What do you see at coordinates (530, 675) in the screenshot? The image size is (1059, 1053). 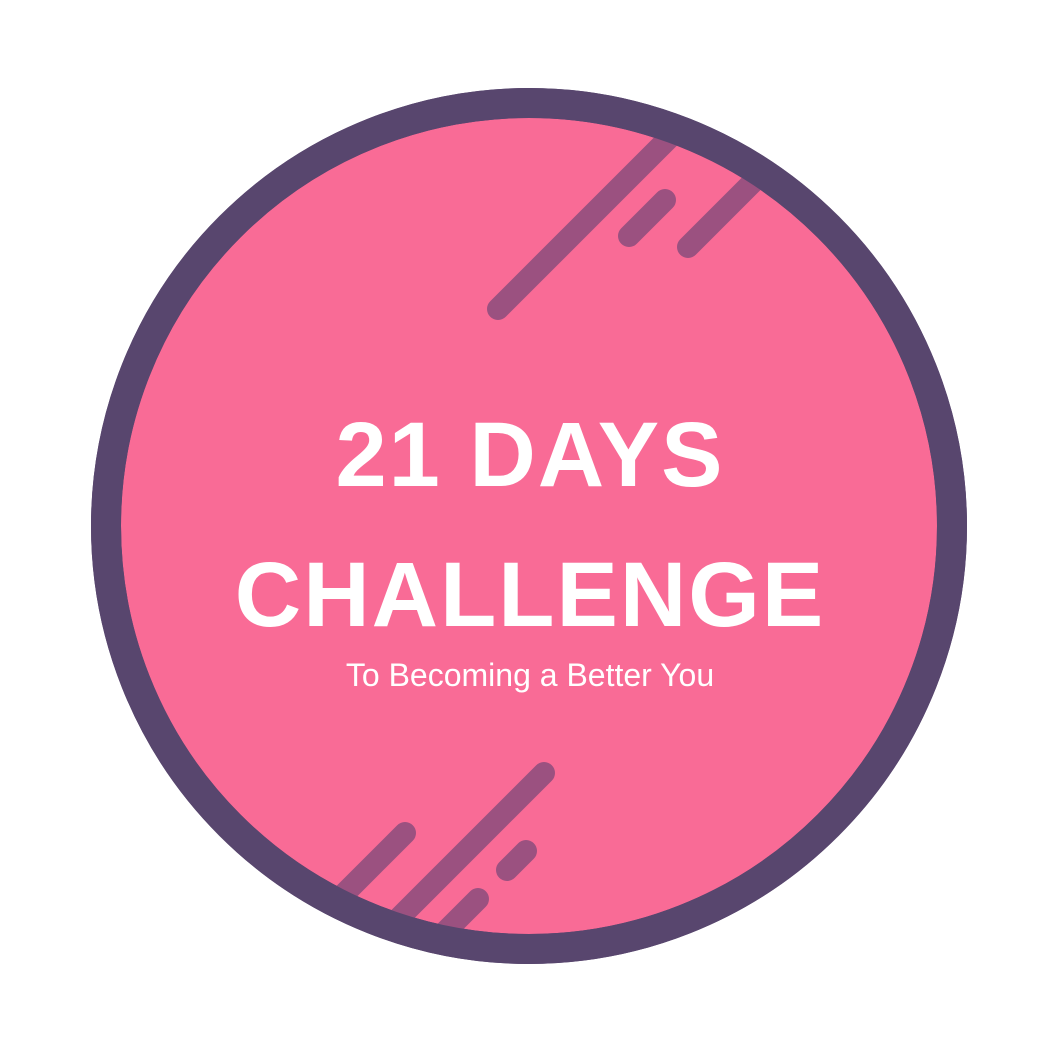 I see `badge-subtitle: To Becoming a Better You` at bounding box center [530, 675].